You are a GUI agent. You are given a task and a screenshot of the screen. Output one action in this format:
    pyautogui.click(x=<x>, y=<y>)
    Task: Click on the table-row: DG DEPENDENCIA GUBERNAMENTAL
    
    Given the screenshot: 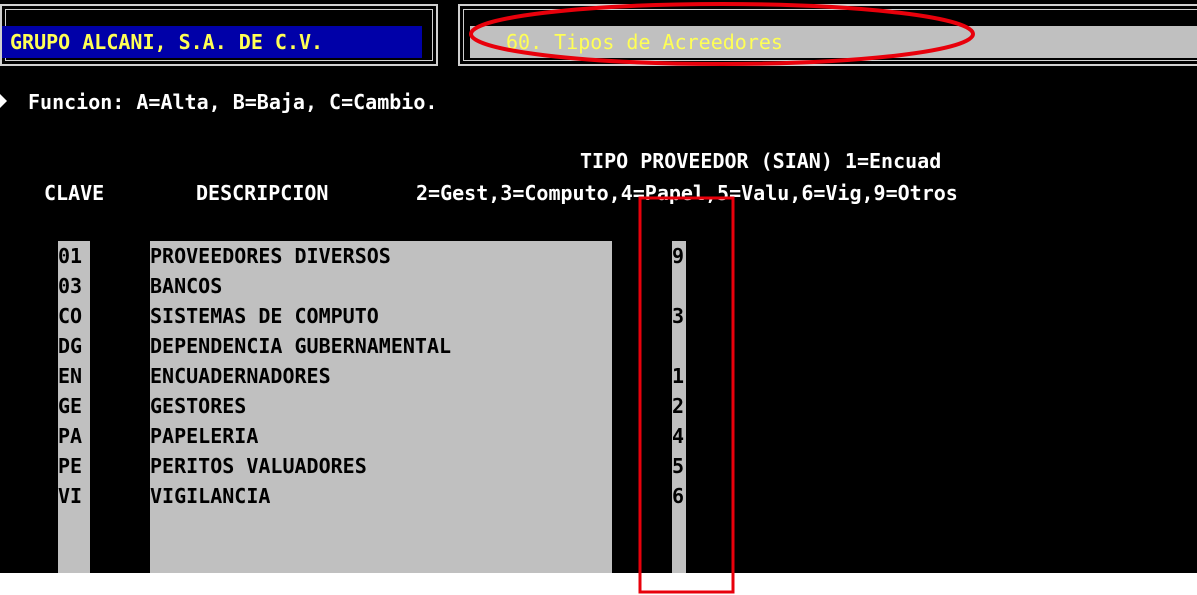 What is the action you would take?
    pyautogui.click(x=598, y=346)
    